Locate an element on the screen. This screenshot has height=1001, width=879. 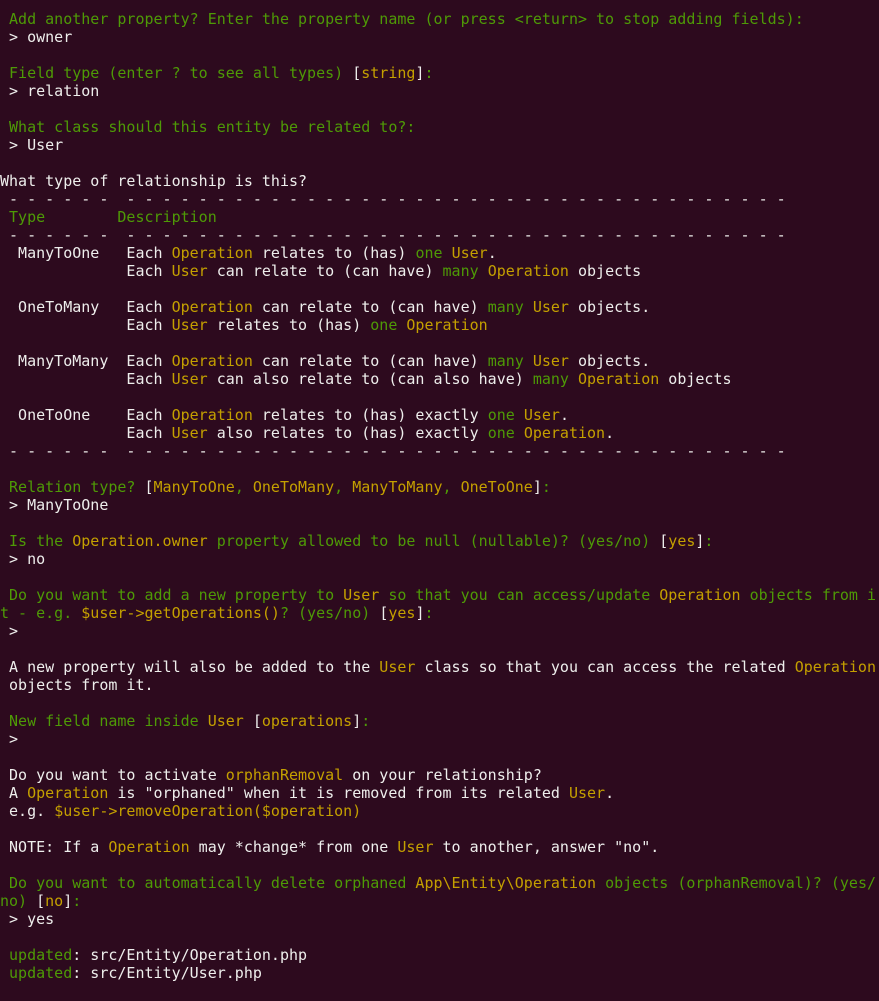
terminal-text-span: Relation type? is located at coordinates (72, 487).